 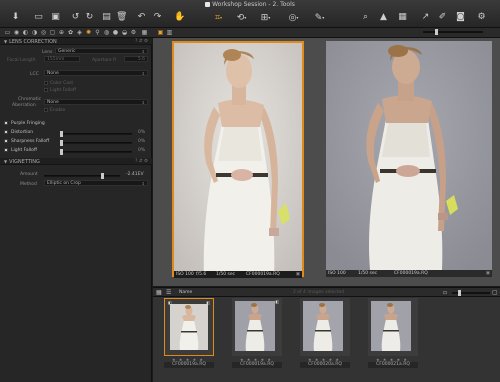 I want to click on composition-tab-icon: ▢, so click(x=52, y=32).